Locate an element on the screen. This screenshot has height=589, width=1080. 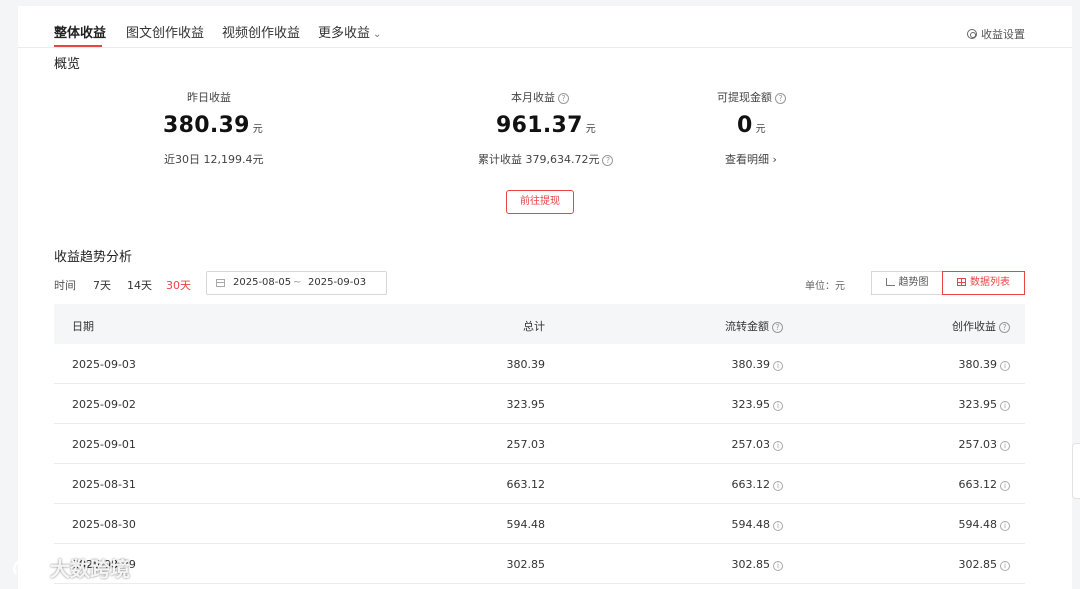
header-flow-amount: 流转金额? is located at coordinates (754, 326).